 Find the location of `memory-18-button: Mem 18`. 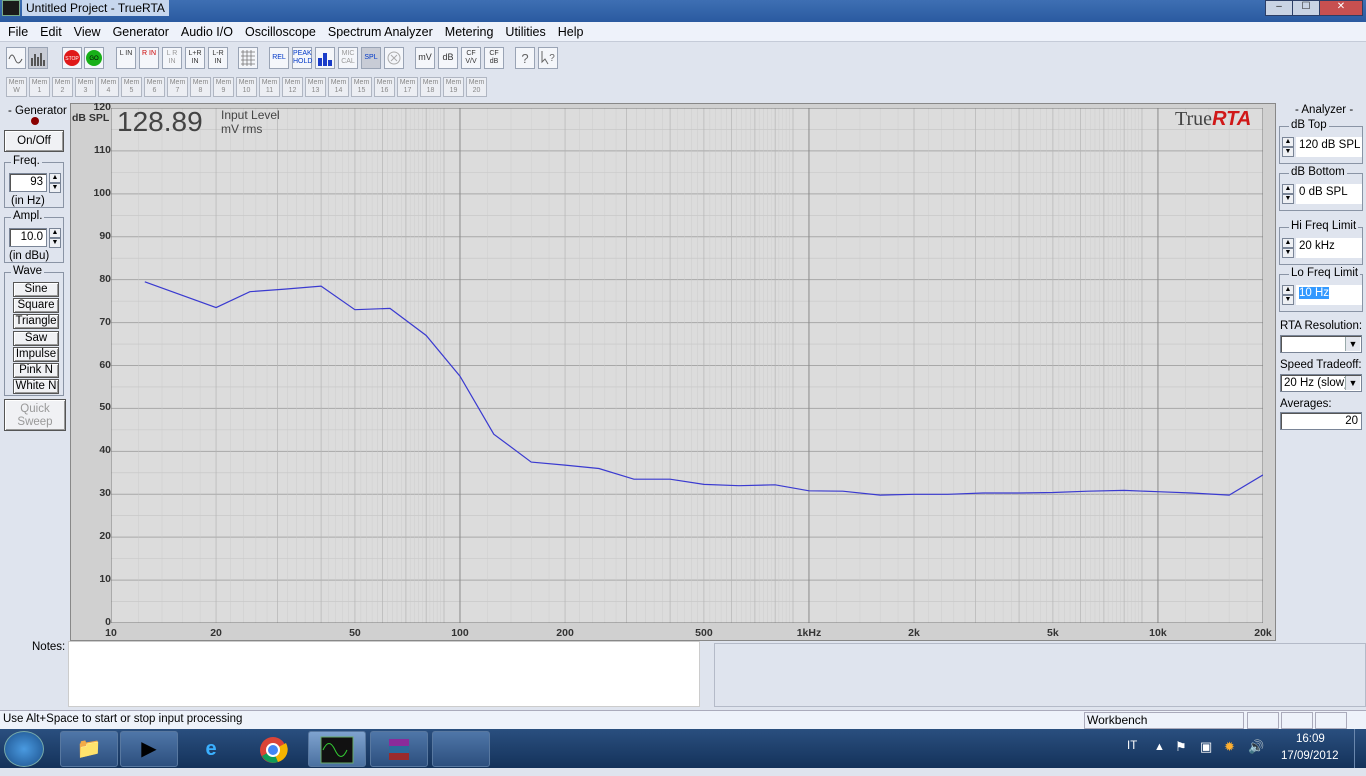

memory-18-button: Mem 18 is located at coordinates (430, 87).